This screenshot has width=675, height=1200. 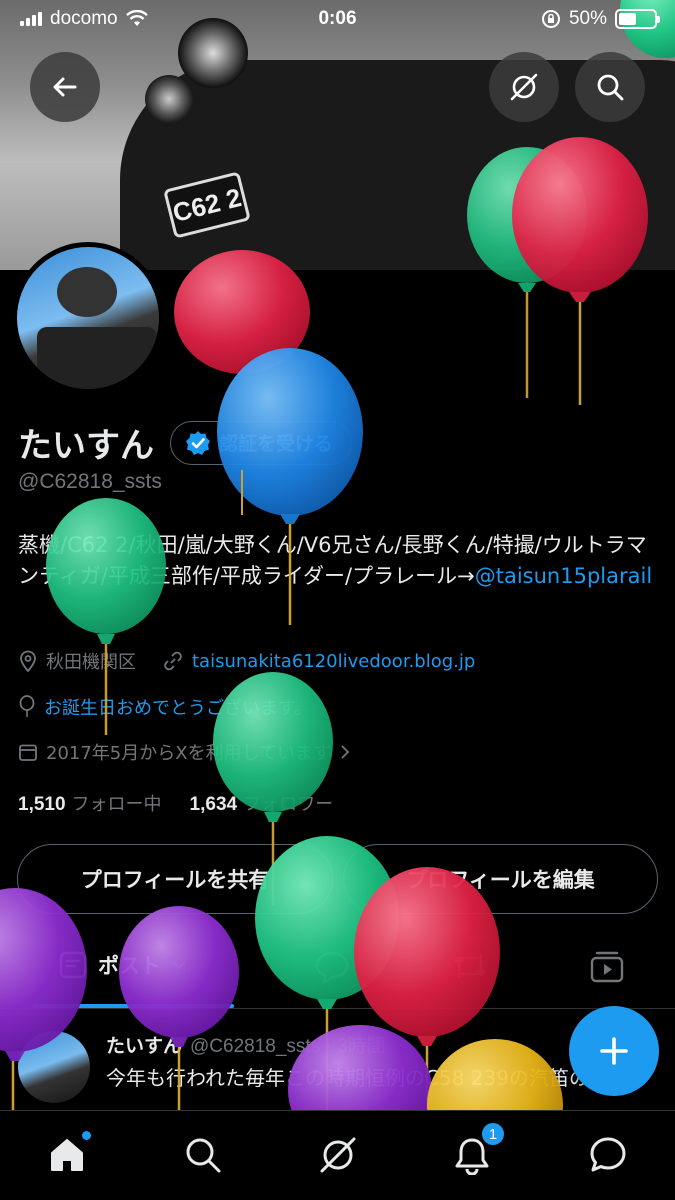 What do you see at coordinates (42, 804) in the screenshot?
I see `following-count: 1,510` at bounding box center [42, 804].